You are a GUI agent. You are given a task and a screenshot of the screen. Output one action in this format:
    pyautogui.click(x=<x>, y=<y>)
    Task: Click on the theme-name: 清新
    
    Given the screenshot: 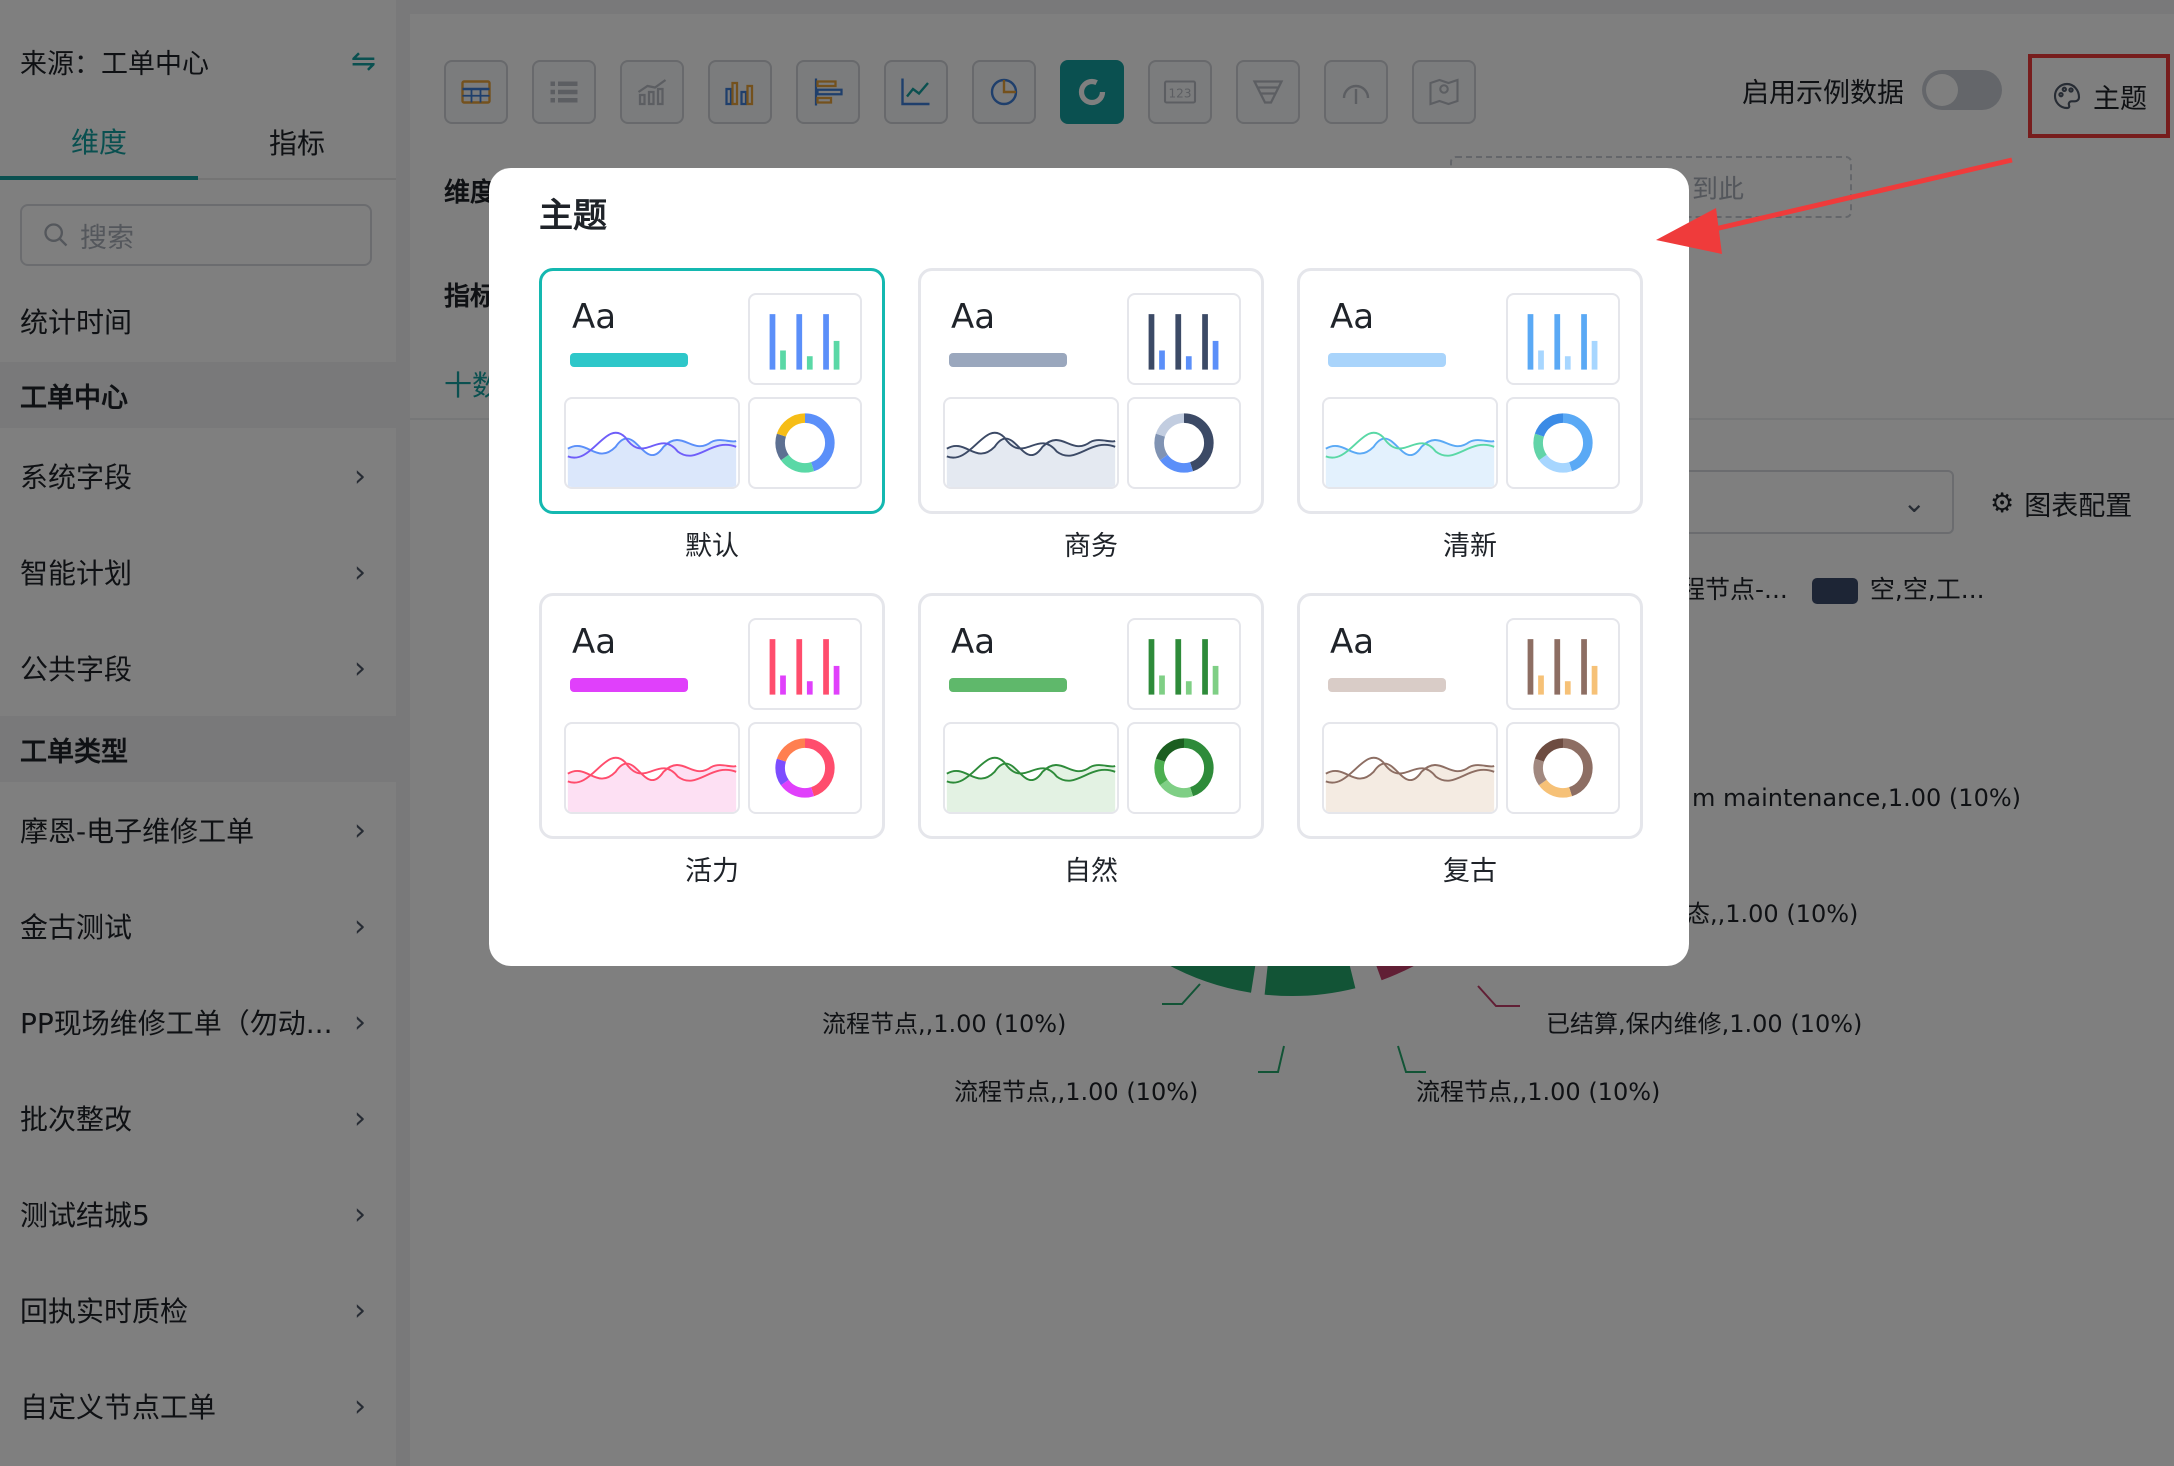 What is the action you would take?
    pyautogui.click(x=1470, y=546)
    